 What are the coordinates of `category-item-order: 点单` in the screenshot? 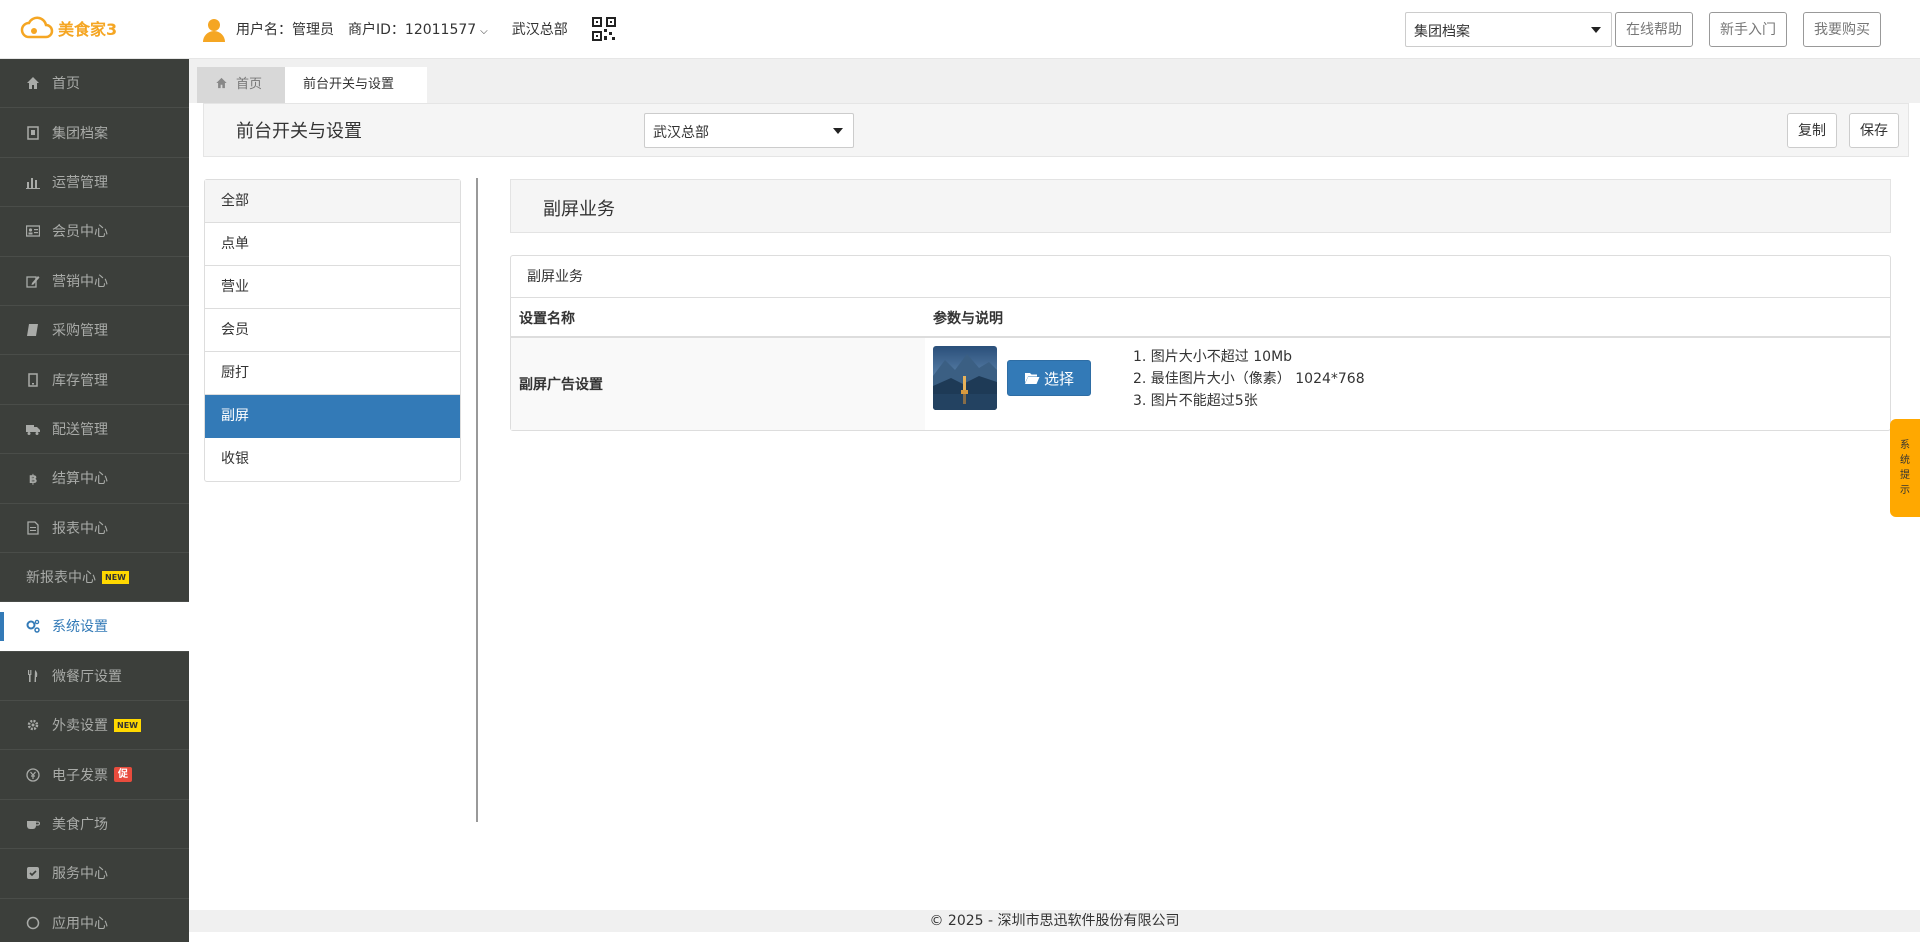 It's located at (332, 244).